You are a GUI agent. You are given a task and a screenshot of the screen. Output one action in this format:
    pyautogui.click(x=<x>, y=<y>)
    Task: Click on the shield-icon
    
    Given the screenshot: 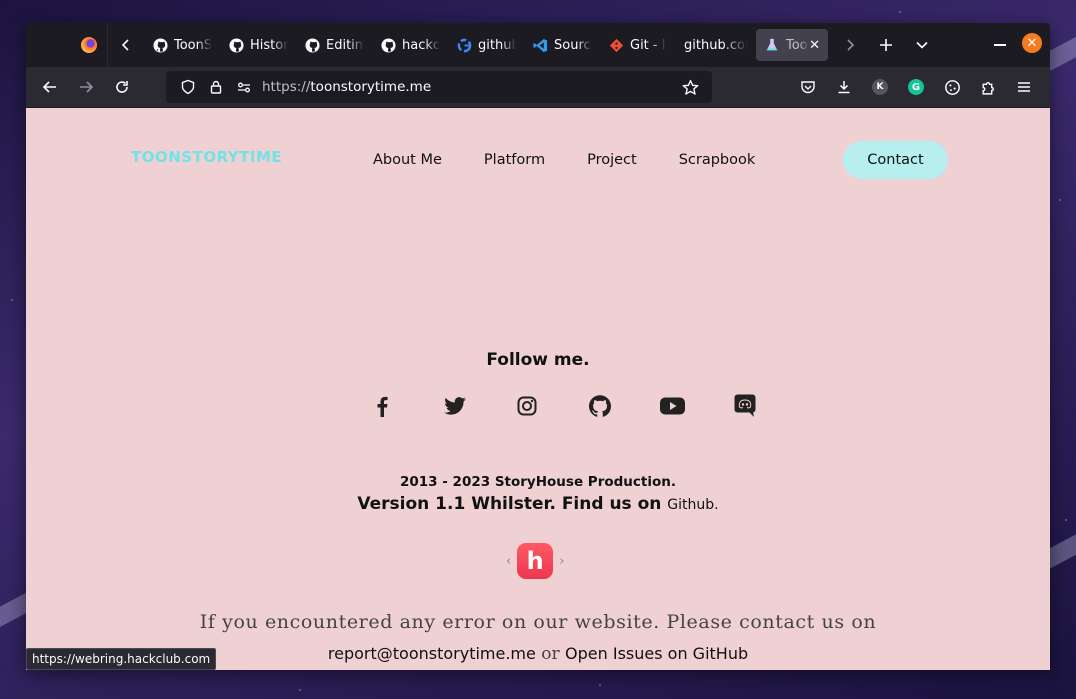 What is the action you would take?
    pyautogui.click(x=188, y=87)
    